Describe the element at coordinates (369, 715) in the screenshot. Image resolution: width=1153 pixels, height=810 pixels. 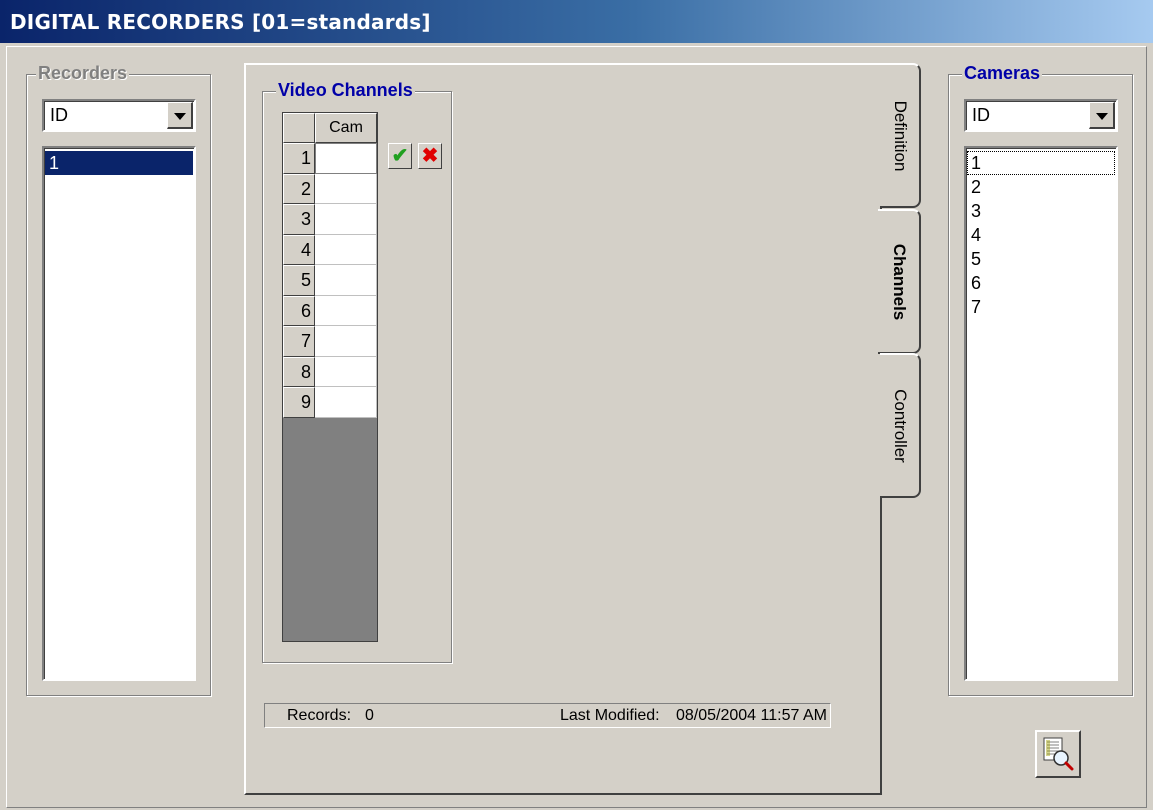
I see `records-count: 0` at that location.